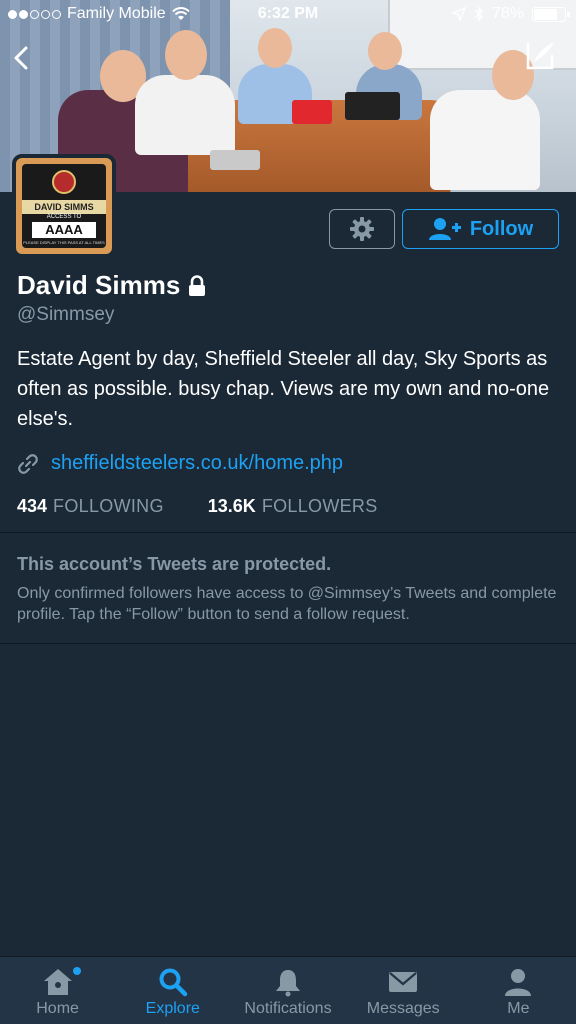 The height and width of the screenshot is (1024, 576). What do you see at coordinates (57, 982) in the screenshot?
I see `home-icon` at bounding box center [57, 982].